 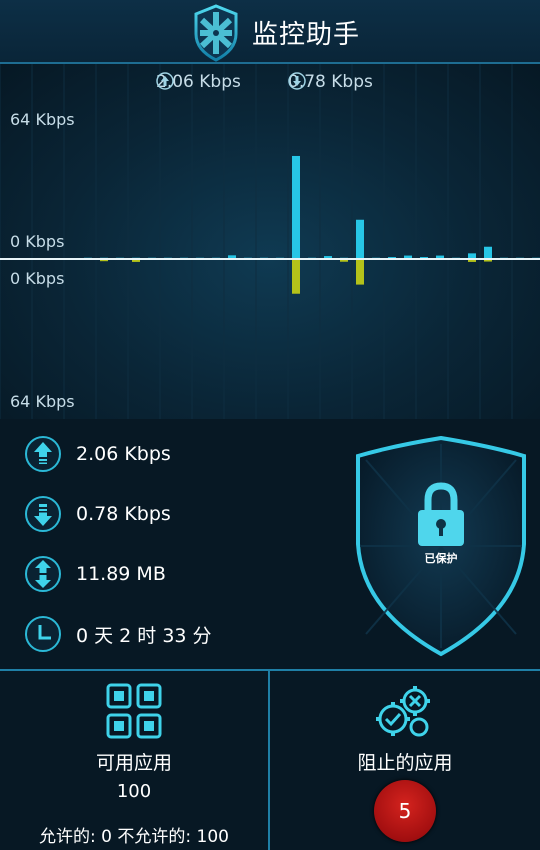 I want to click on gears-blocked-icon, so click(x=403, y=711).